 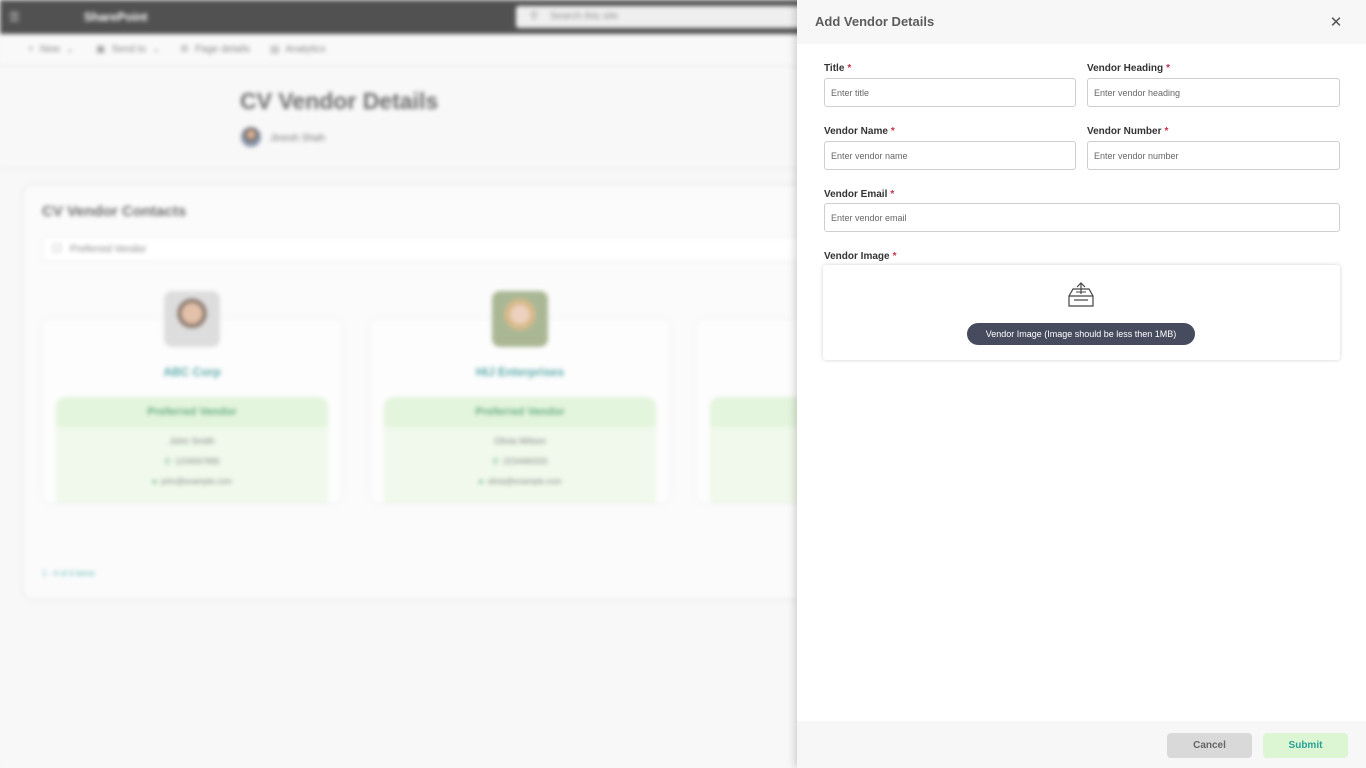 I want to click on vendor-name-label: Vendor Name *, so click(x=859, y=131).